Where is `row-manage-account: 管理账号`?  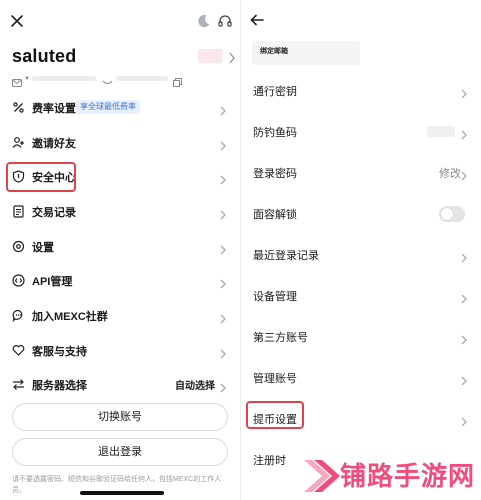 row-manage-account: 管理账号 is located at coordinates (361, 378).